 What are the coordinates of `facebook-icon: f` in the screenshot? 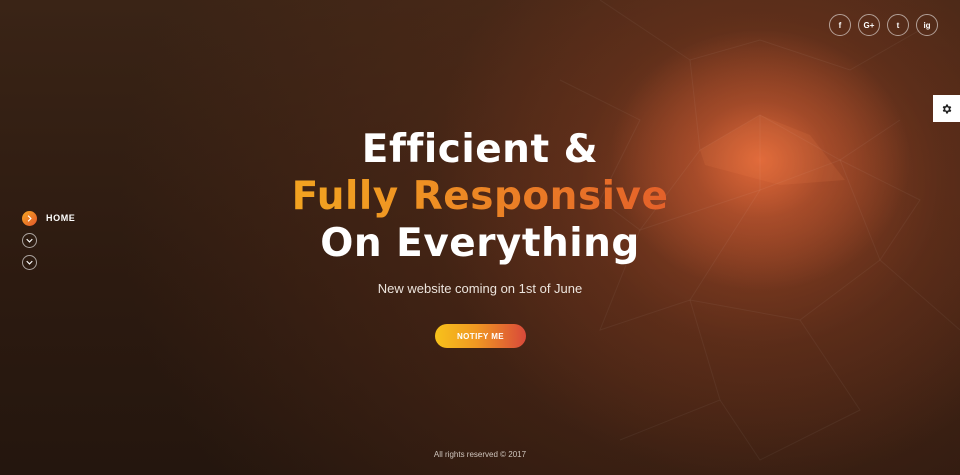 It's located at (840, 25).